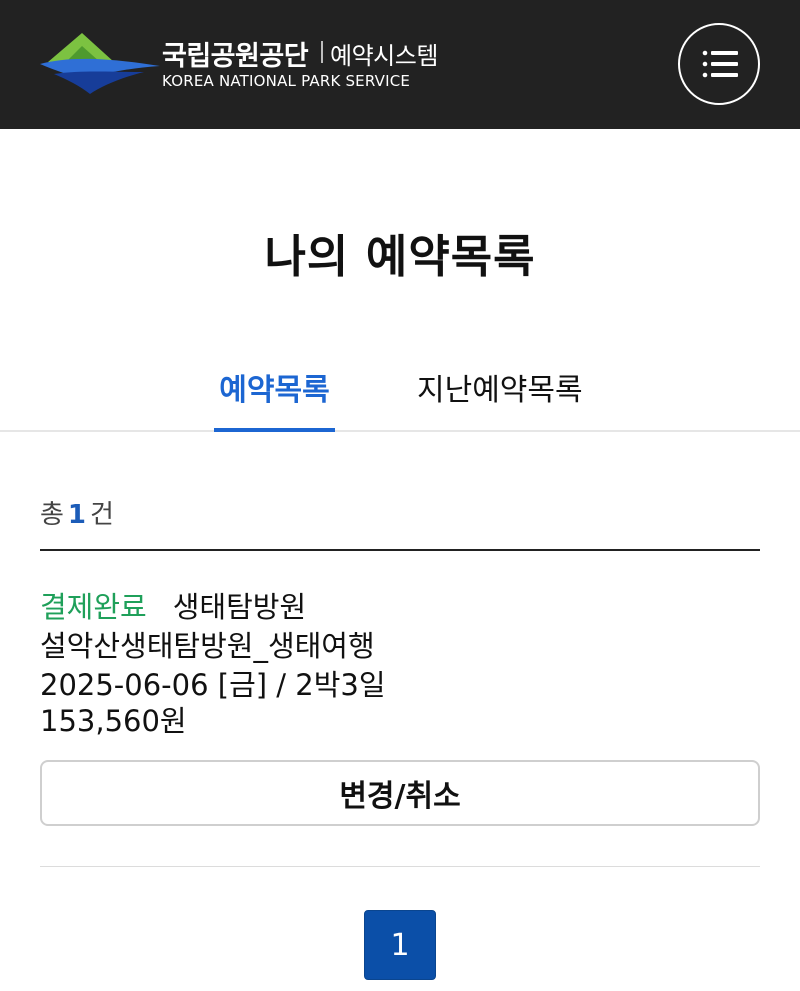  Describe the element at coordinates (400, 550) in the screenshot. I see `list-top-divider` at that location.